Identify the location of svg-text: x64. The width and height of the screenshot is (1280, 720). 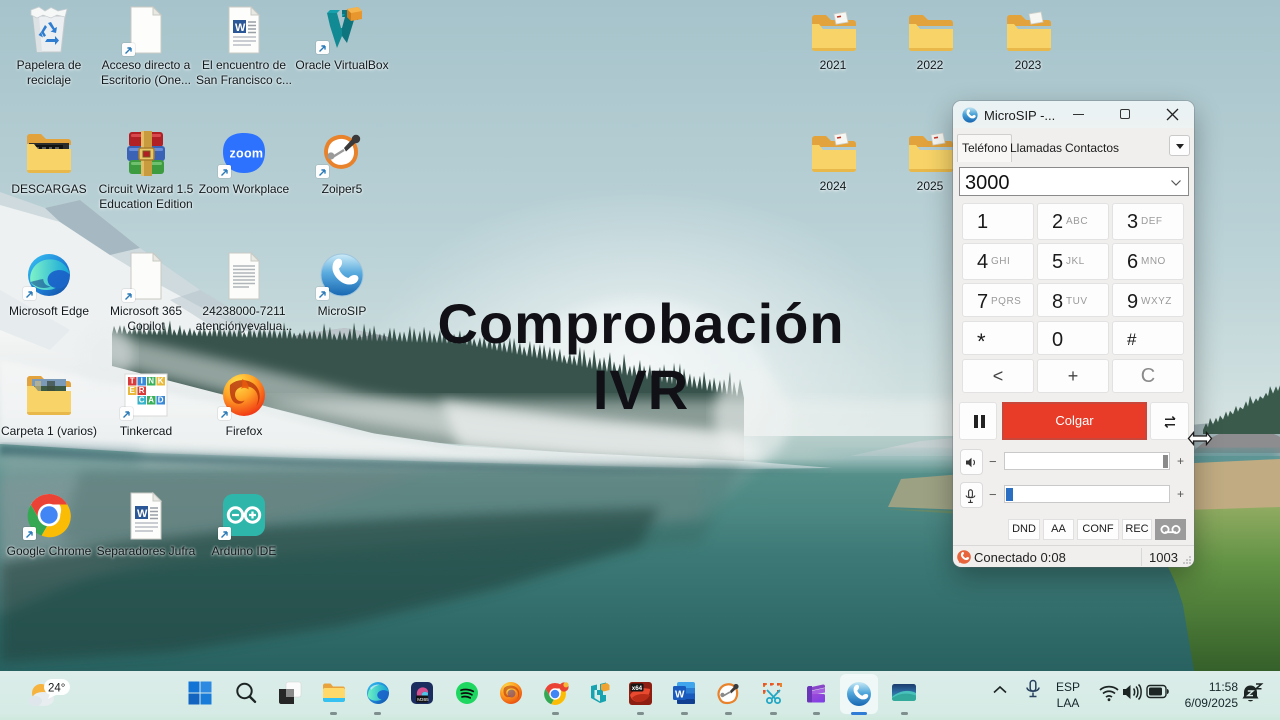
(637, 688).